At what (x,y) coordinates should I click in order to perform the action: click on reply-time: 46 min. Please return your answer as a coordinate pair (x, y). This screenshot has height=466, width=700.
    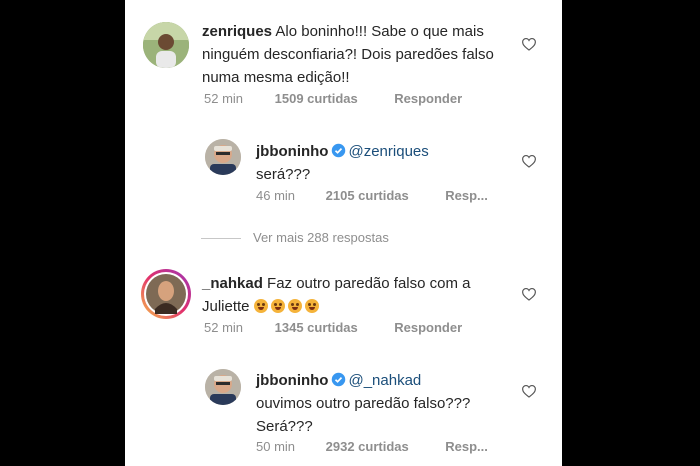
    Looking at the image, I should click on (276, 195).